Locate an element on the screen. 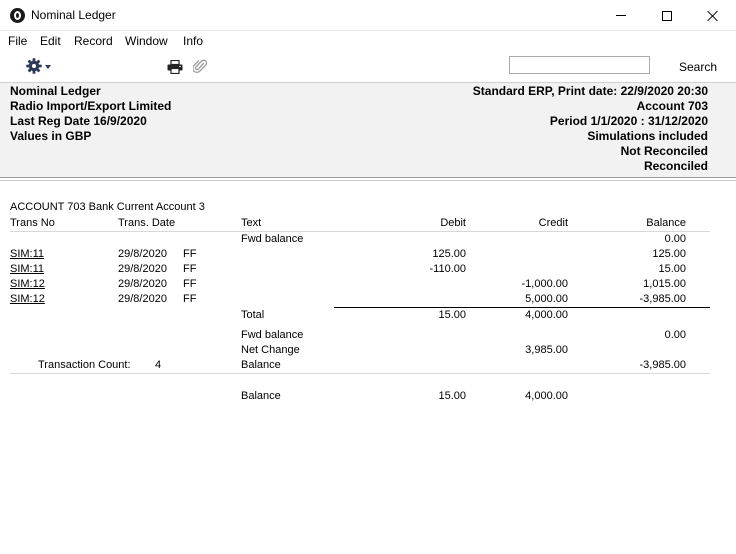 The width and height of the screenshot is (736, 554). fwd-balance-label: Fwd balance is located at coordinates (272, 239).